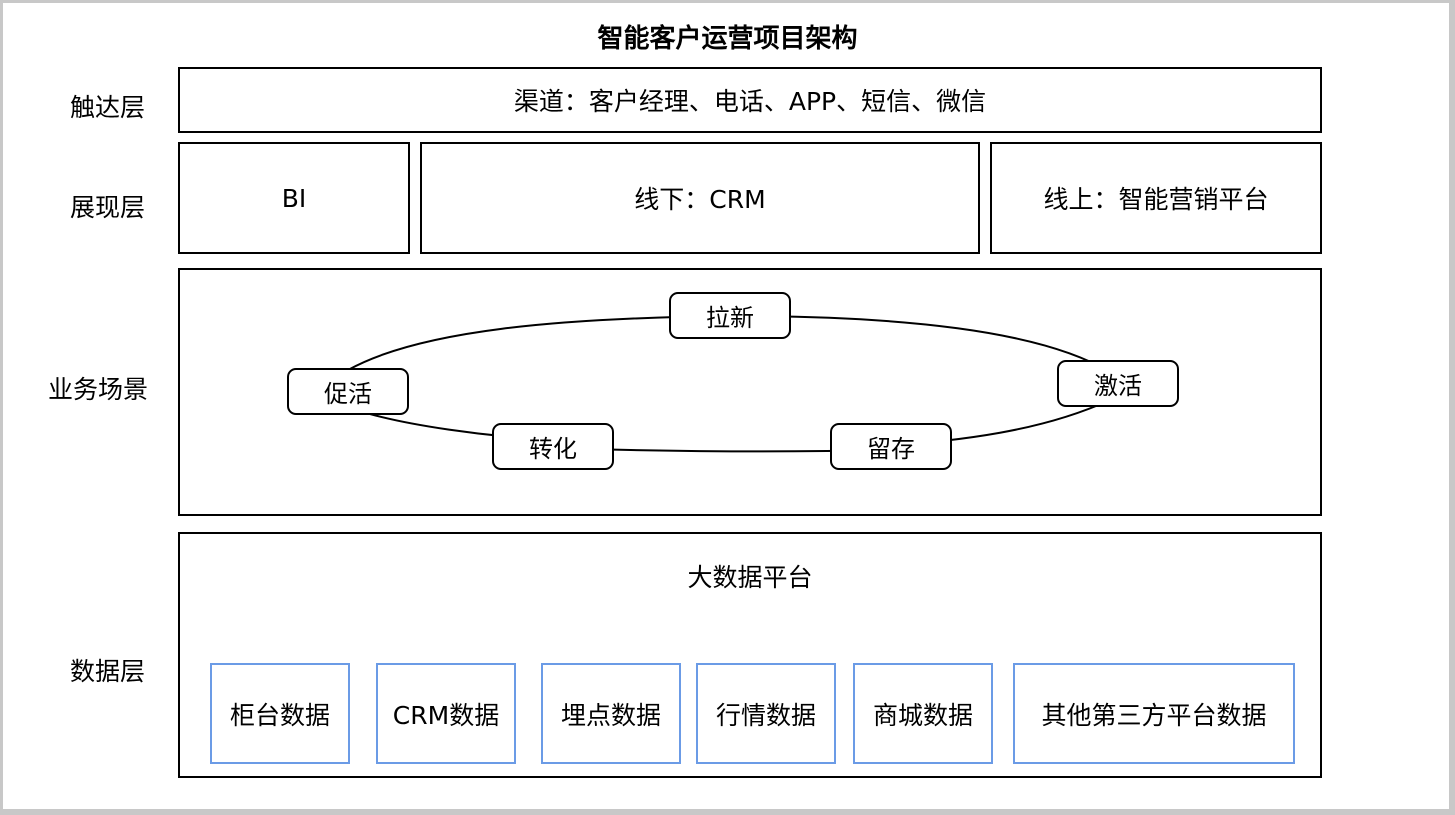 Image resolution: width=1455 pixels, height=815 pixels. I want to click on data-source-tracking: 埋点数据, so click(611, 713).